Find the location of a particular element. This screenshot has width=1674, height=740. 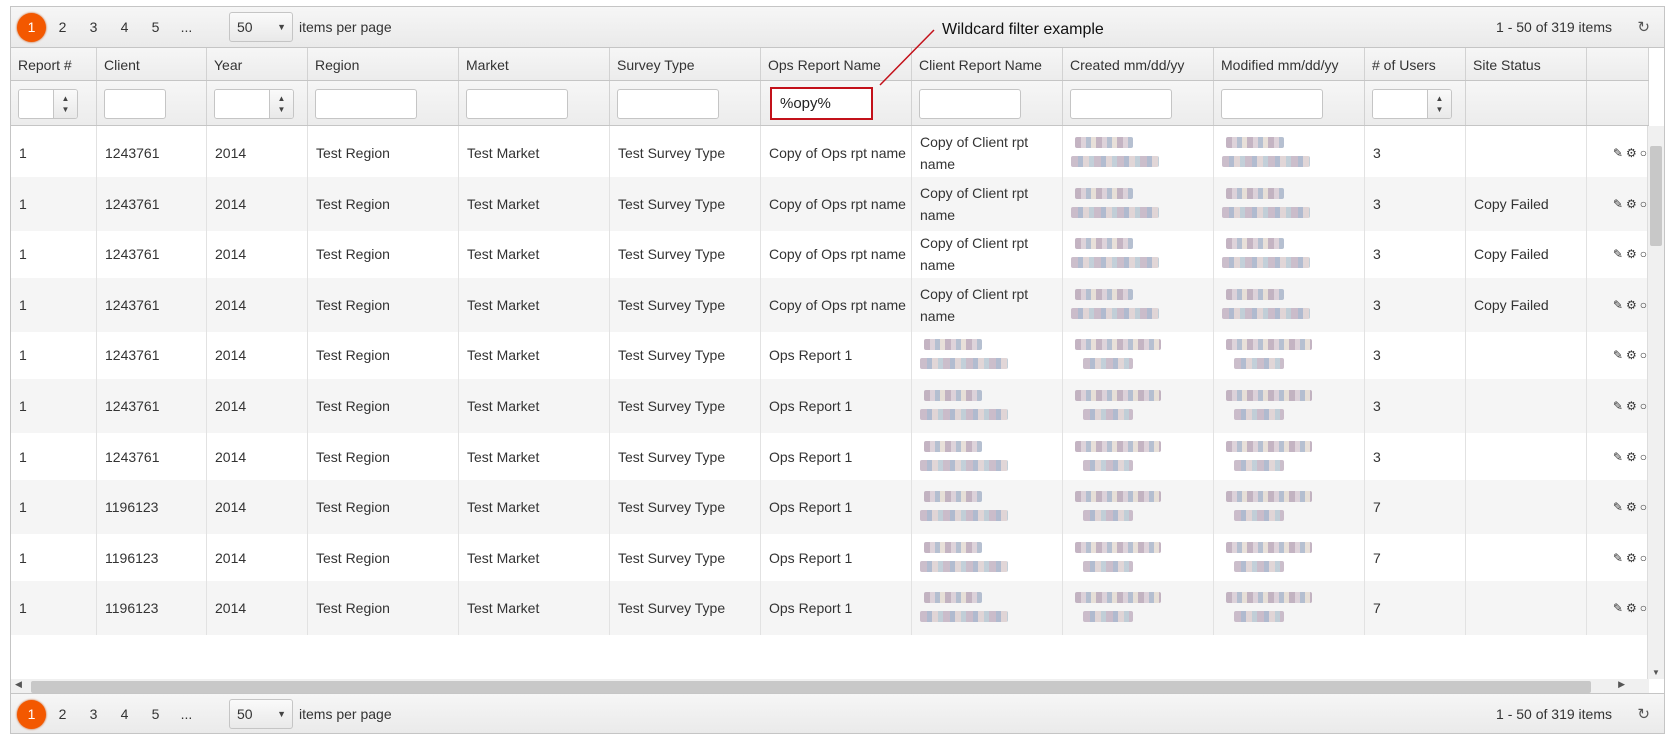

cell-market: Test Market is located at coordinates (534, 406).